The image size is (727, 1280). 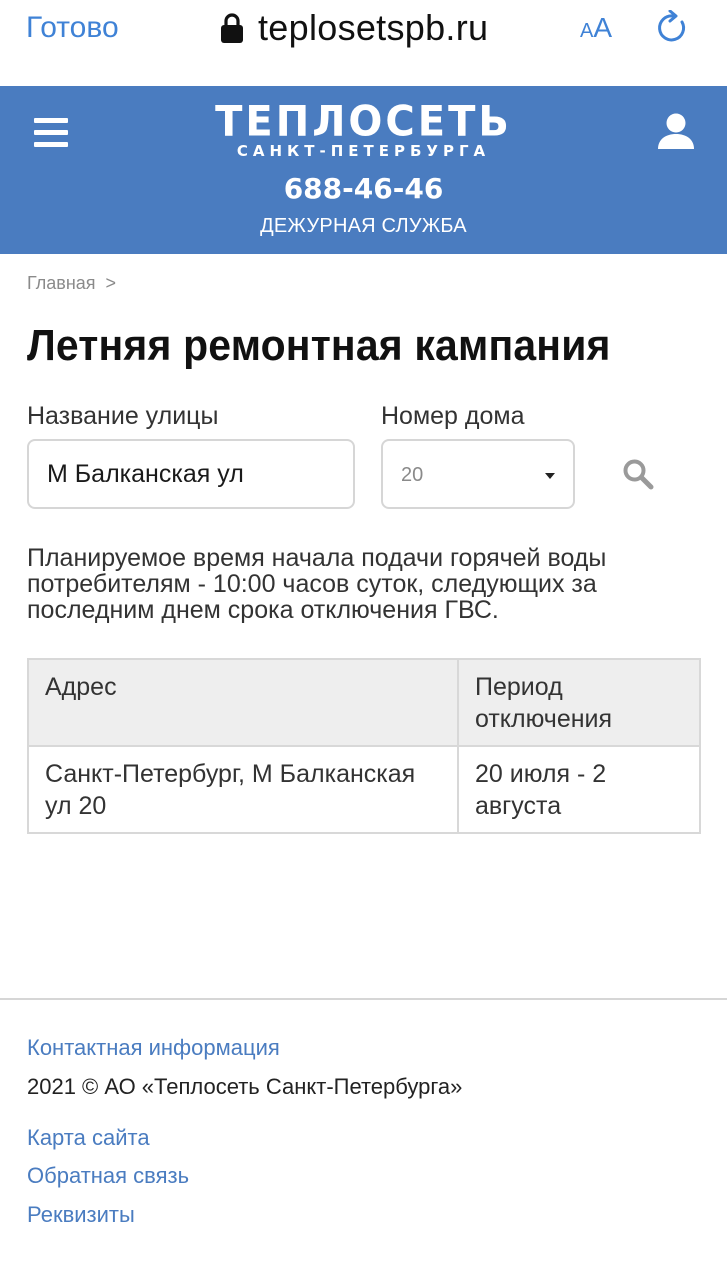 I want to click on url-text: teplosetspb.ru, so click(x=373, y=27).